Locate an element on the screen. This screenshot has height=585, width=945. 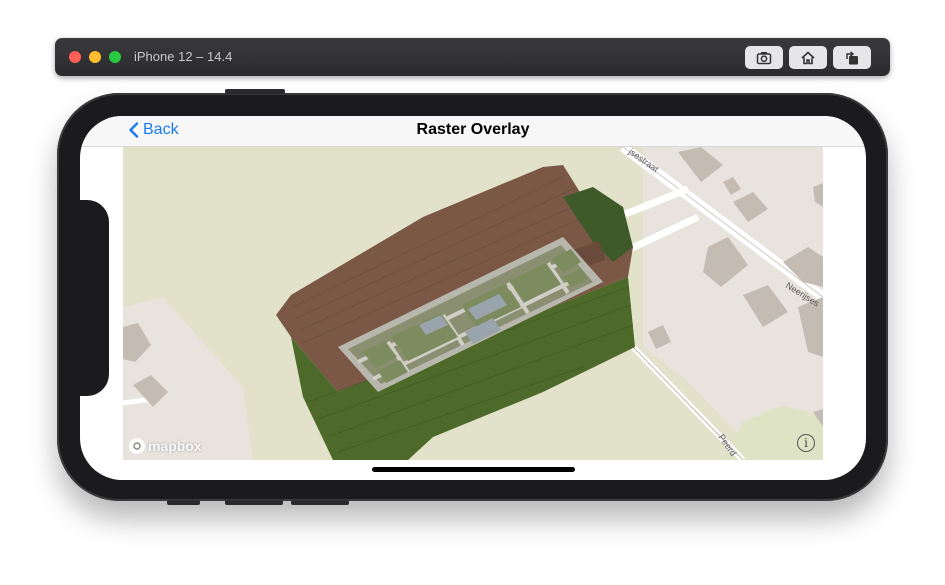
notch is located at coordinates (94, 298).